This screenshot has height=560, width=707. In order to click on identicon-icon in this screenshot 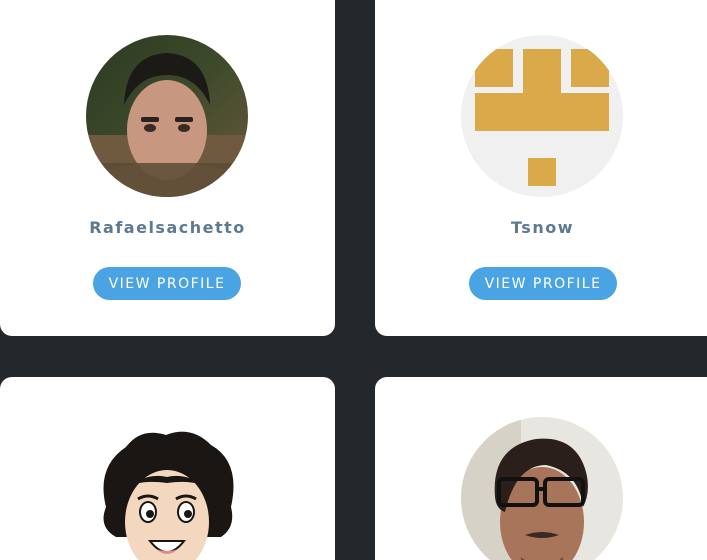, I will do `click(542, 116)`.